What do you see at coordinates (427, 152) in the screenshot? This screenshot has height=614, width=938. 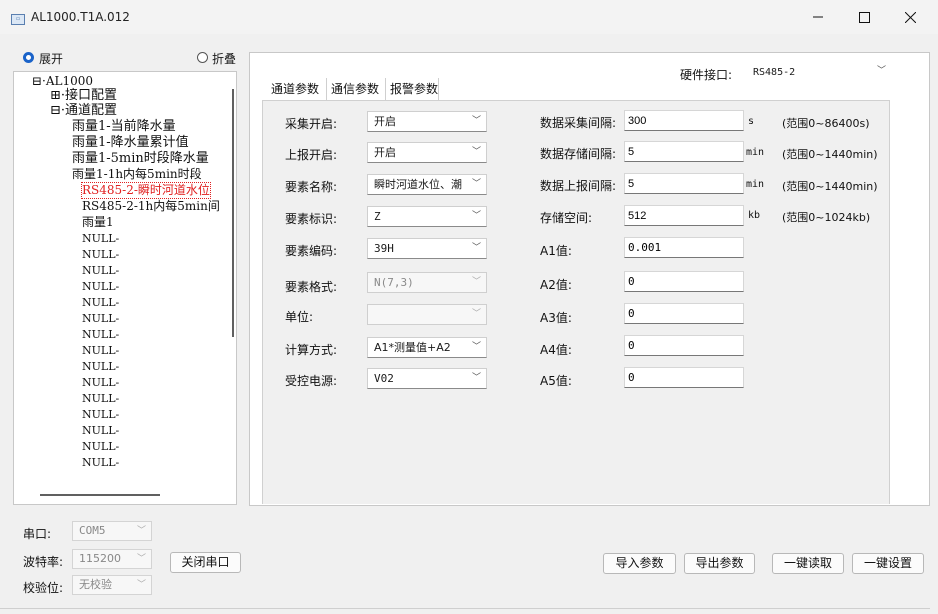 I see `report-enable-select: 开启 ﹀` at bounding box center [427, 152].